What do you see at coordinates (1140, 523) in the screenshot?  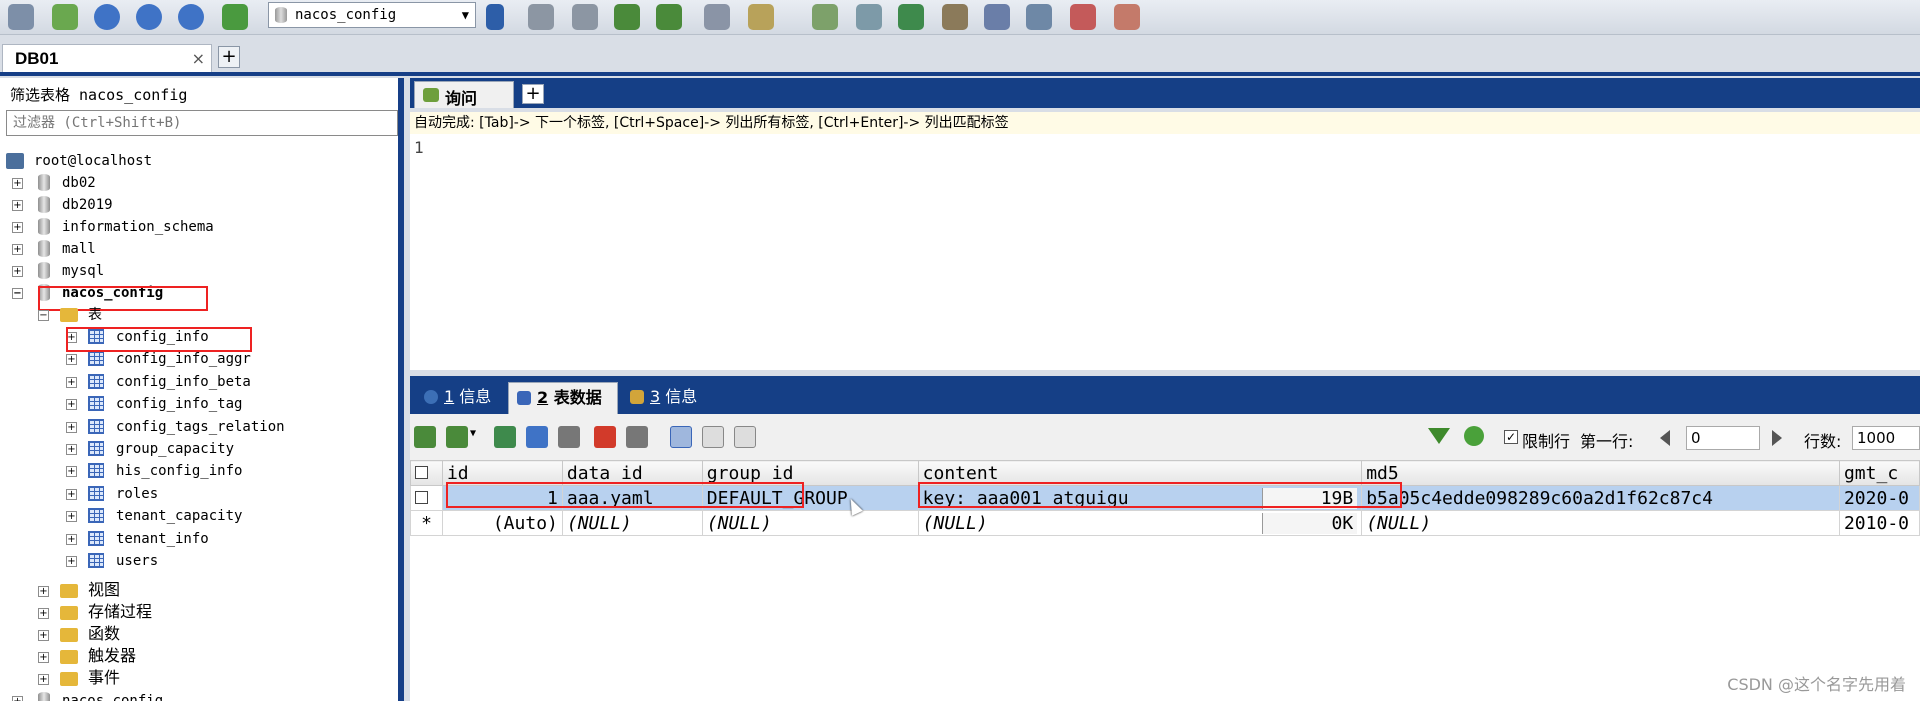 I see `cell-content: (NULL) 0K` at bounding box center [1140, 523].